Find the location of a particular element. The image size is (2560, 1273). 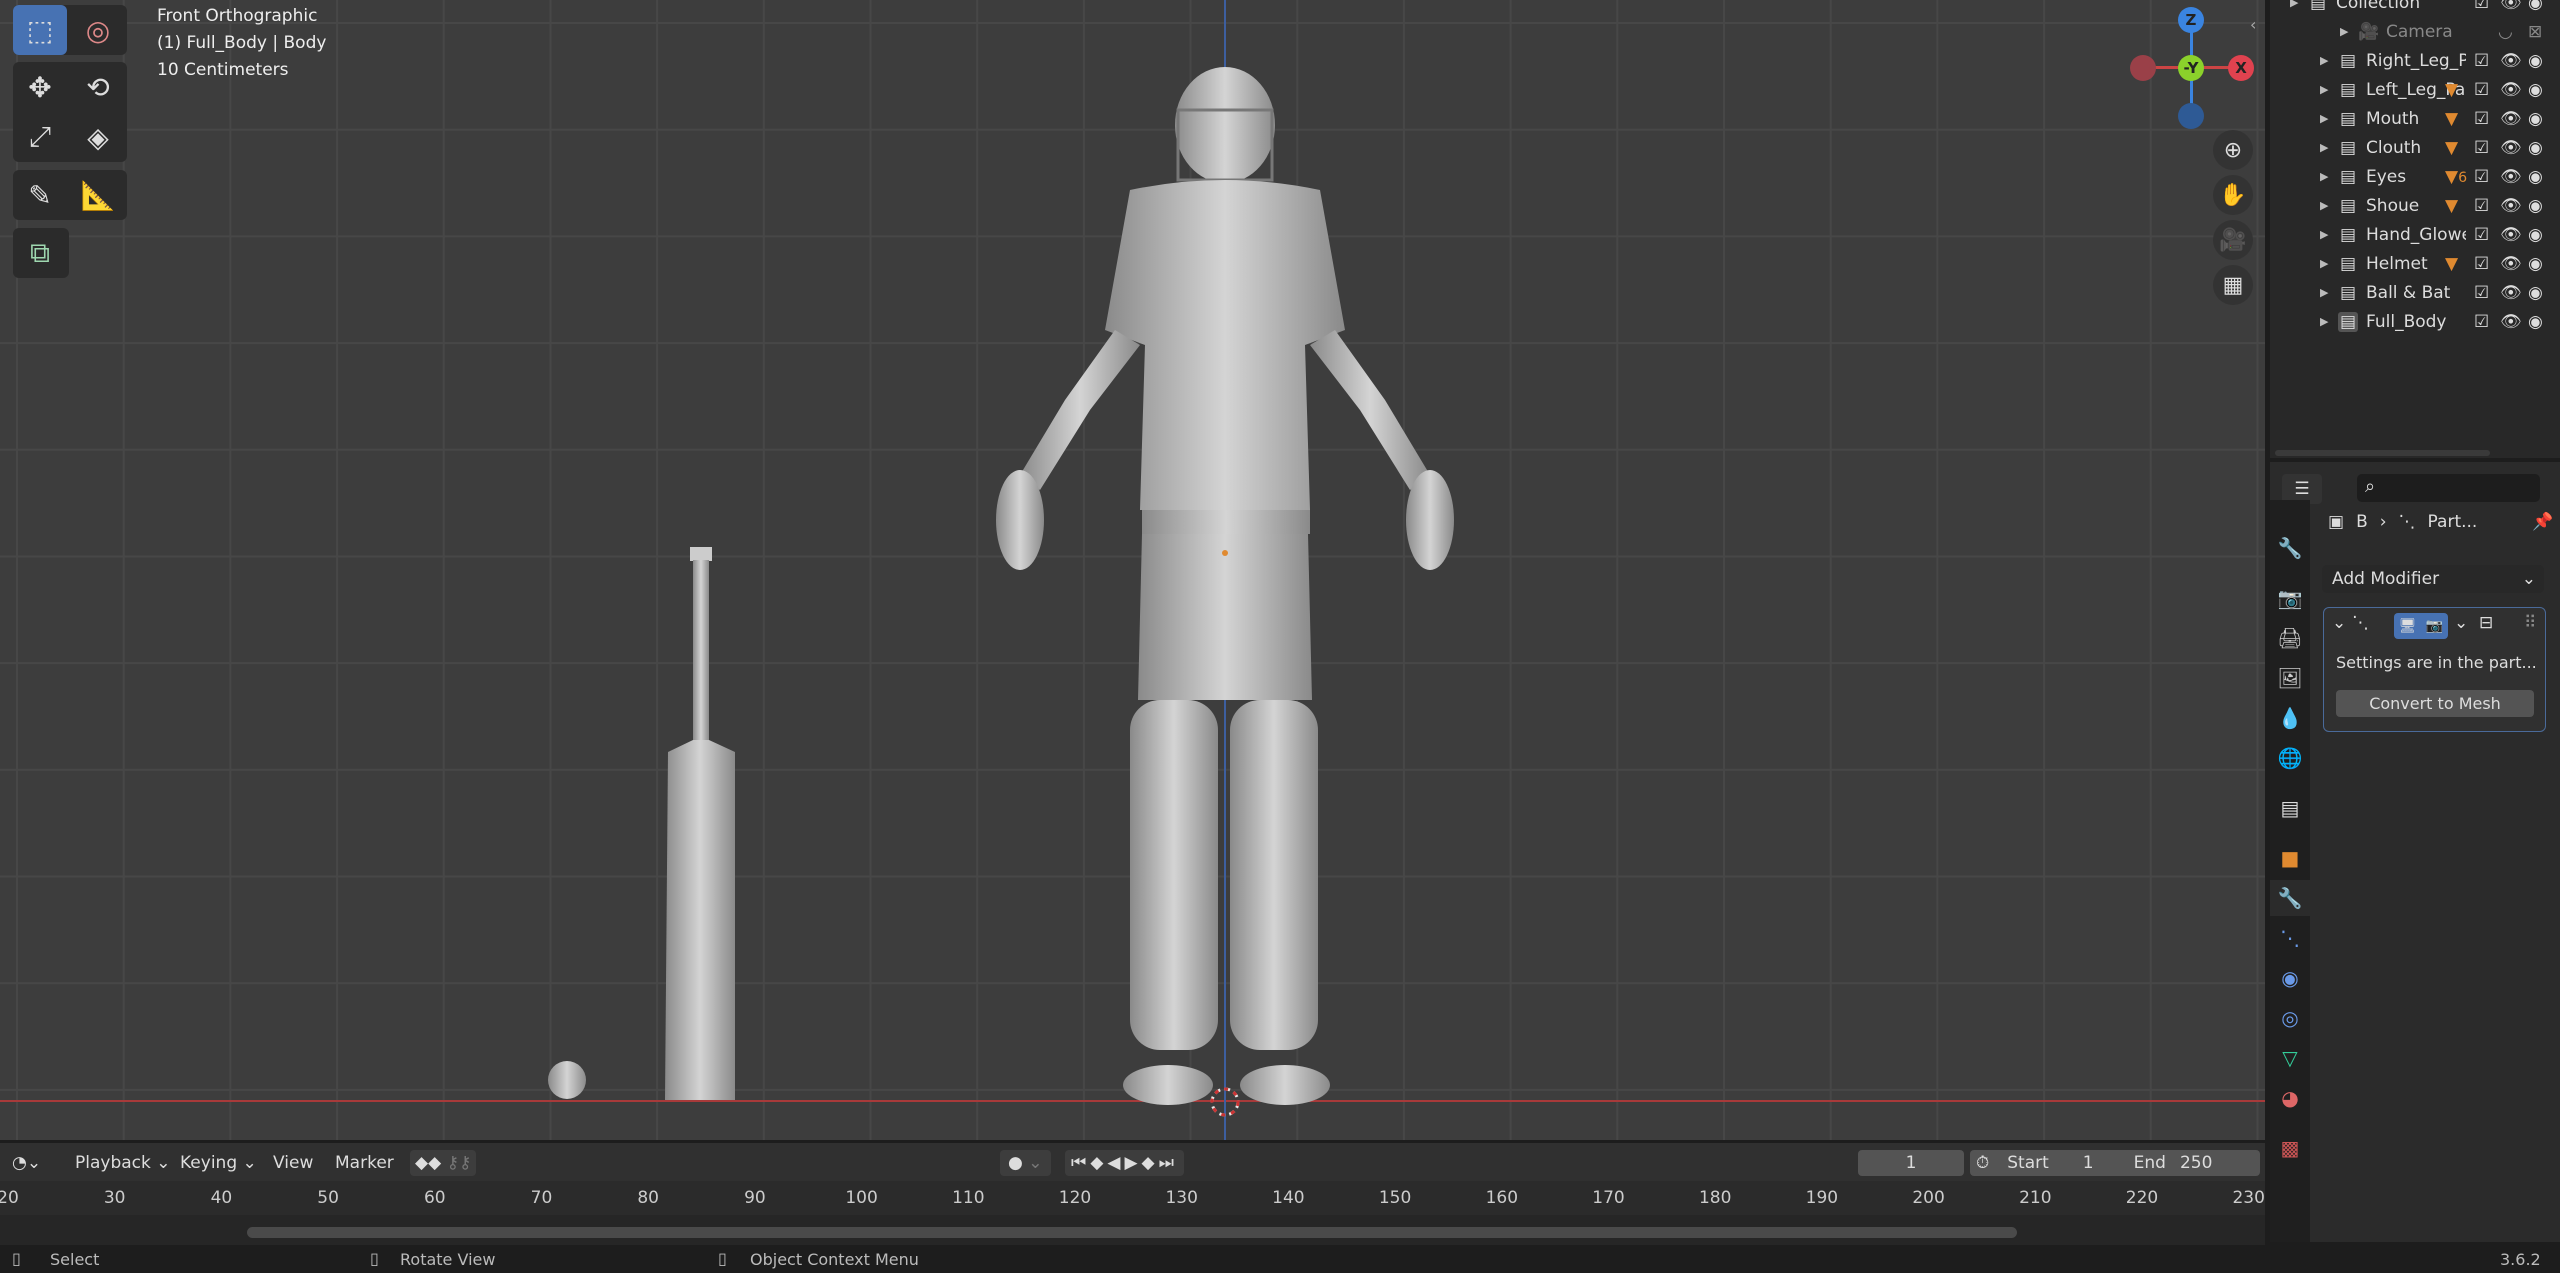

transform-tool: ◈ is located at coordinates (98, 137).